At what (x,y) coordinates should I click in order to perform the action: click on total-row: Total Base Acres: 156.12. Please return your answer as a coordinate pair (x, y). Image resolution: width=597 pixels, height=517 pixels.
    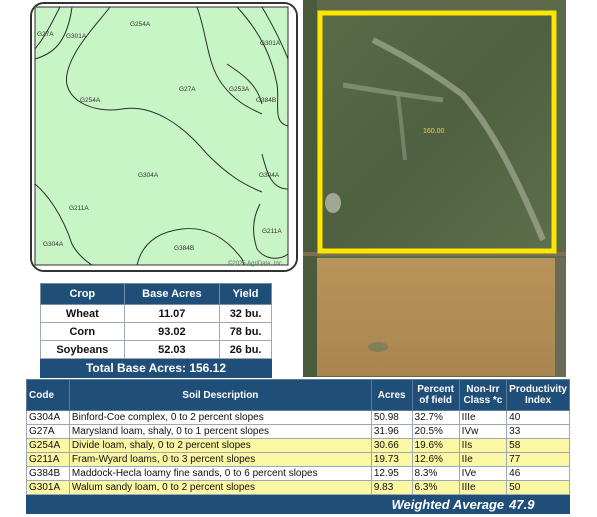
    Looking at the image, I should click on (156, 368).